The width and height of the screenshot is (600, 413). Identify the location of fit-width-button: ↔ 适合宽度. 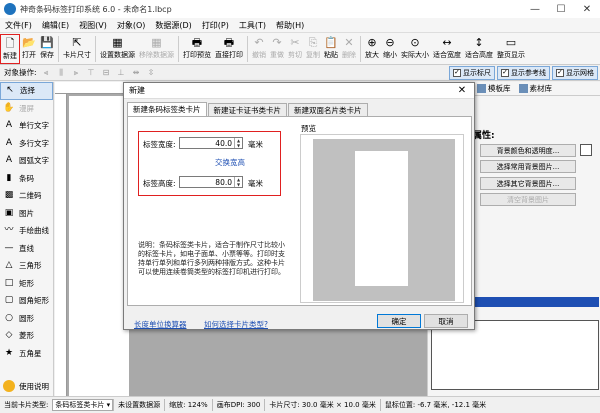
(447, 49).